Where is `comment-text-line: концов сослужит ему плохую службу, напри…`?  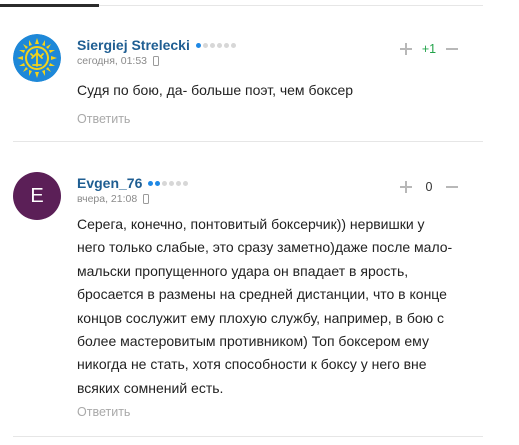 comment-text-line: концов сослужит ему плохую службу, напри… is located at coordinates (261, 317).